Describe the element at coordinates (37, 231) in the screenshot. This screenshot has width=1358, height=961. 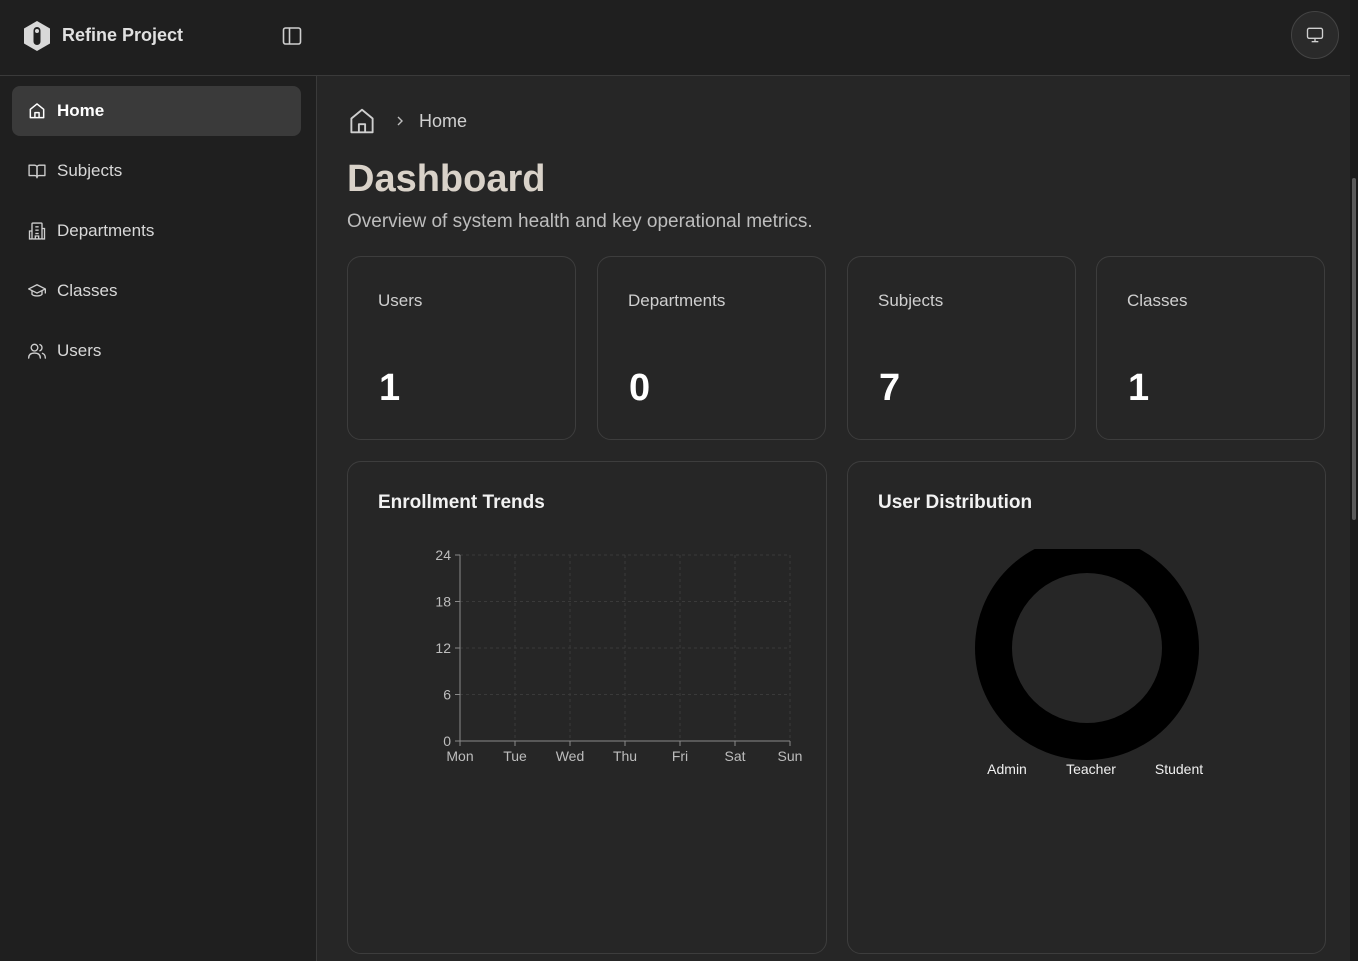
I see `building-icon` at that location.